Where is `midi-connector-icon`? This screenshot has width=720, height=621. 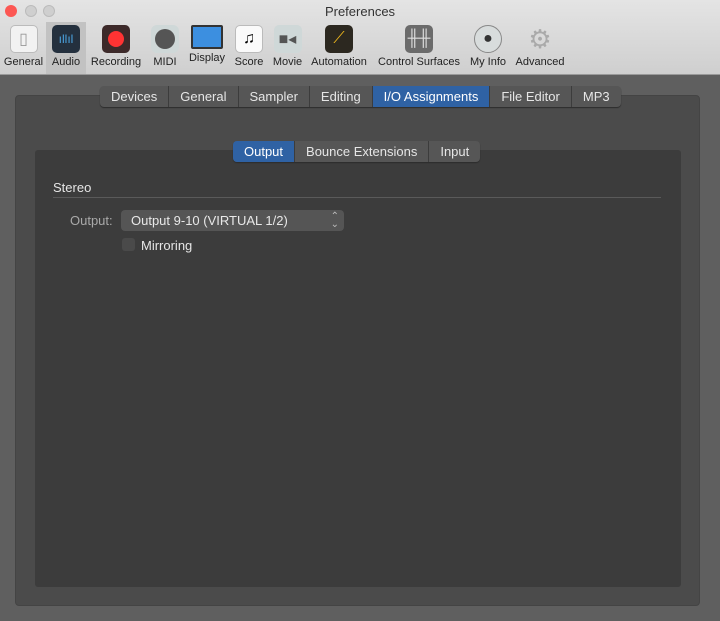
midi-connector-icon is located at coordinates (165, 39).